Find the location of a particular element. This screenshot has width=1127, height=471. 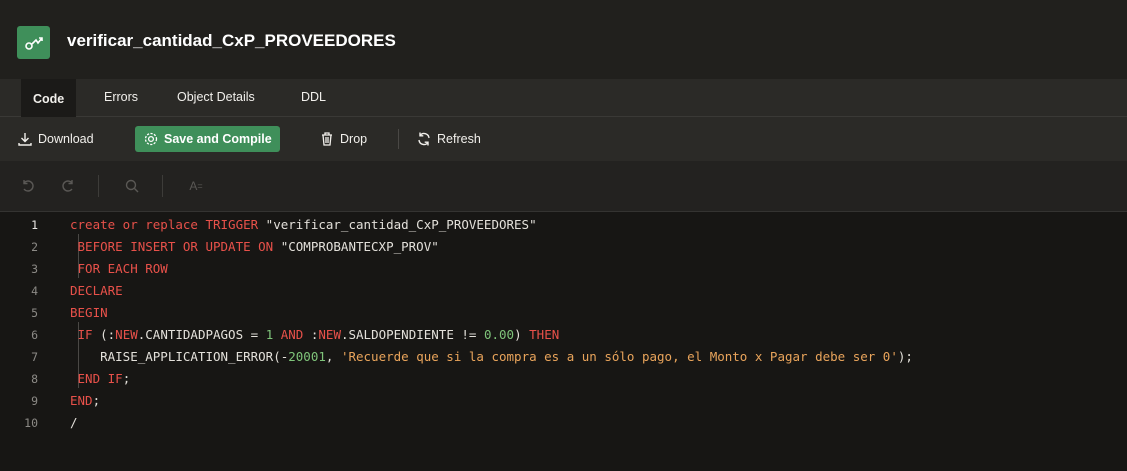

toolbar: Download Save and Compile Drop Refresh is located at coordinates (563, 139).